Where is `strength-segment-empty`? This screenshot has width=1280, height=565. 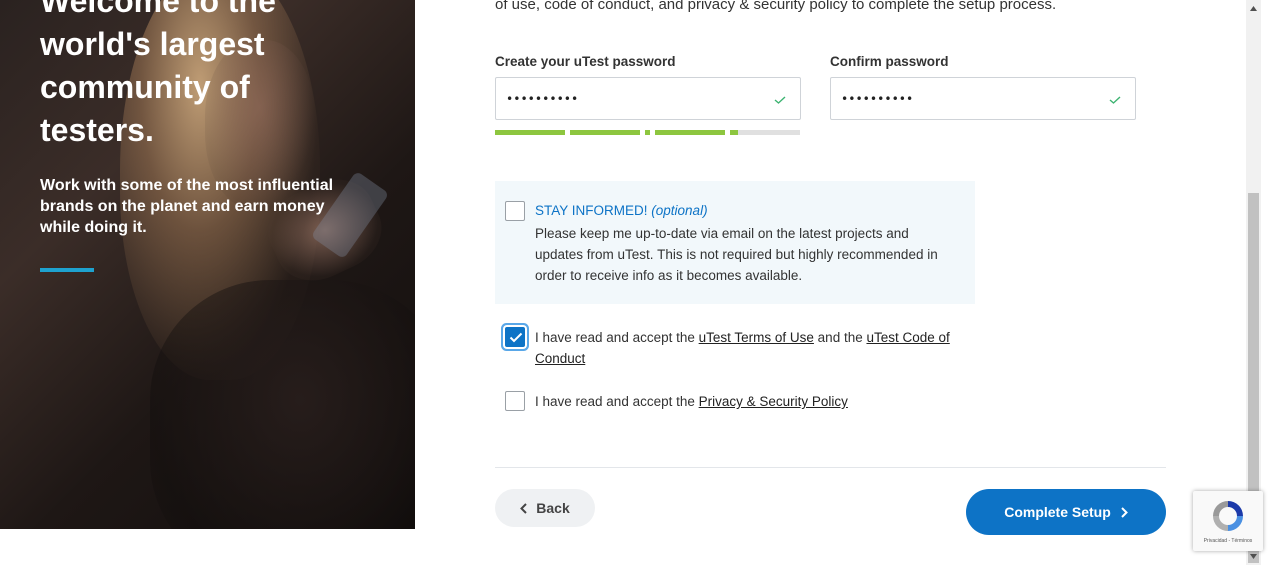
strength-segment-empty is located at coordinates (769, 132).